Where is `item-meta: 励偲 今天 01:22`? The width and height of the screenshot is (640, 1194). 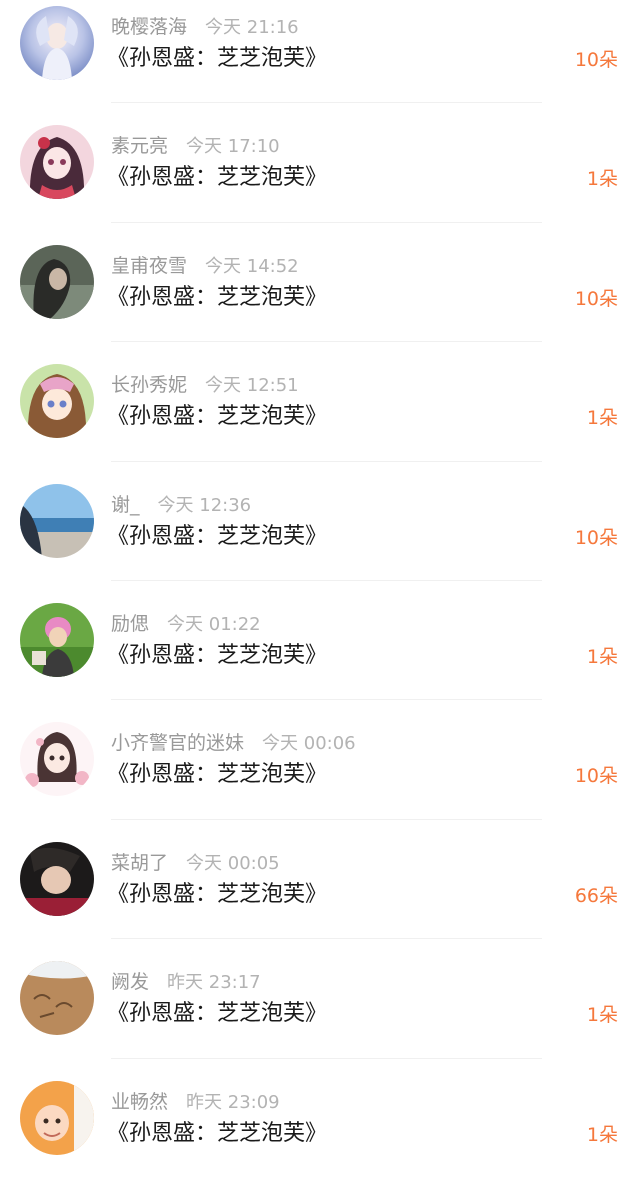
item-meta: 励偲 今天 01:22 is located at coordinates (186, 623).